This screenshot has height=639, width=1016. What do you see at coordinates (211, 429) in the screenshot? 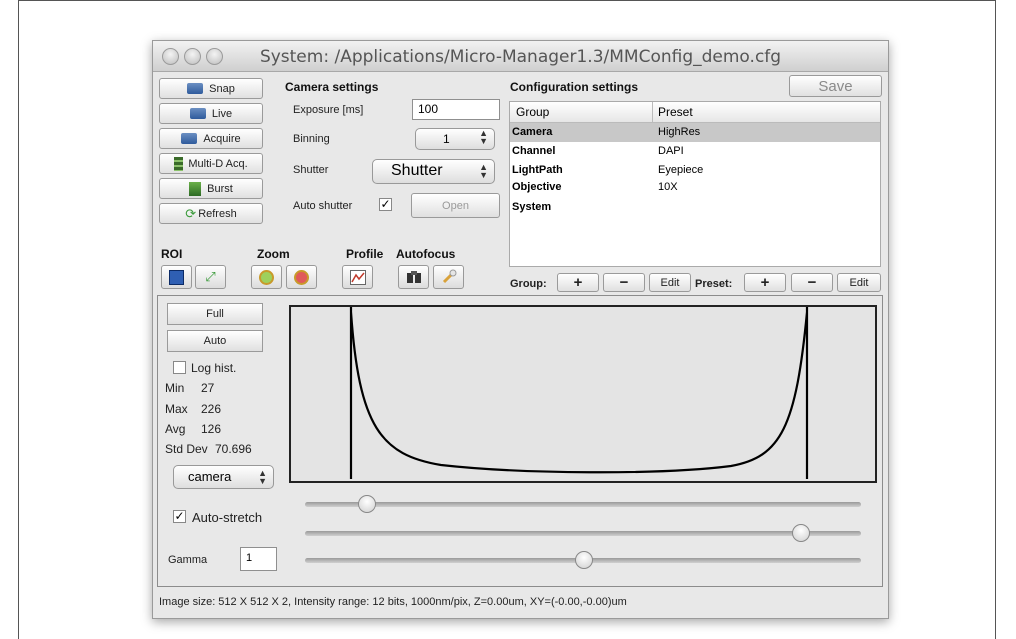
I see `avg-value: 126` at bounding box center [211, 429].